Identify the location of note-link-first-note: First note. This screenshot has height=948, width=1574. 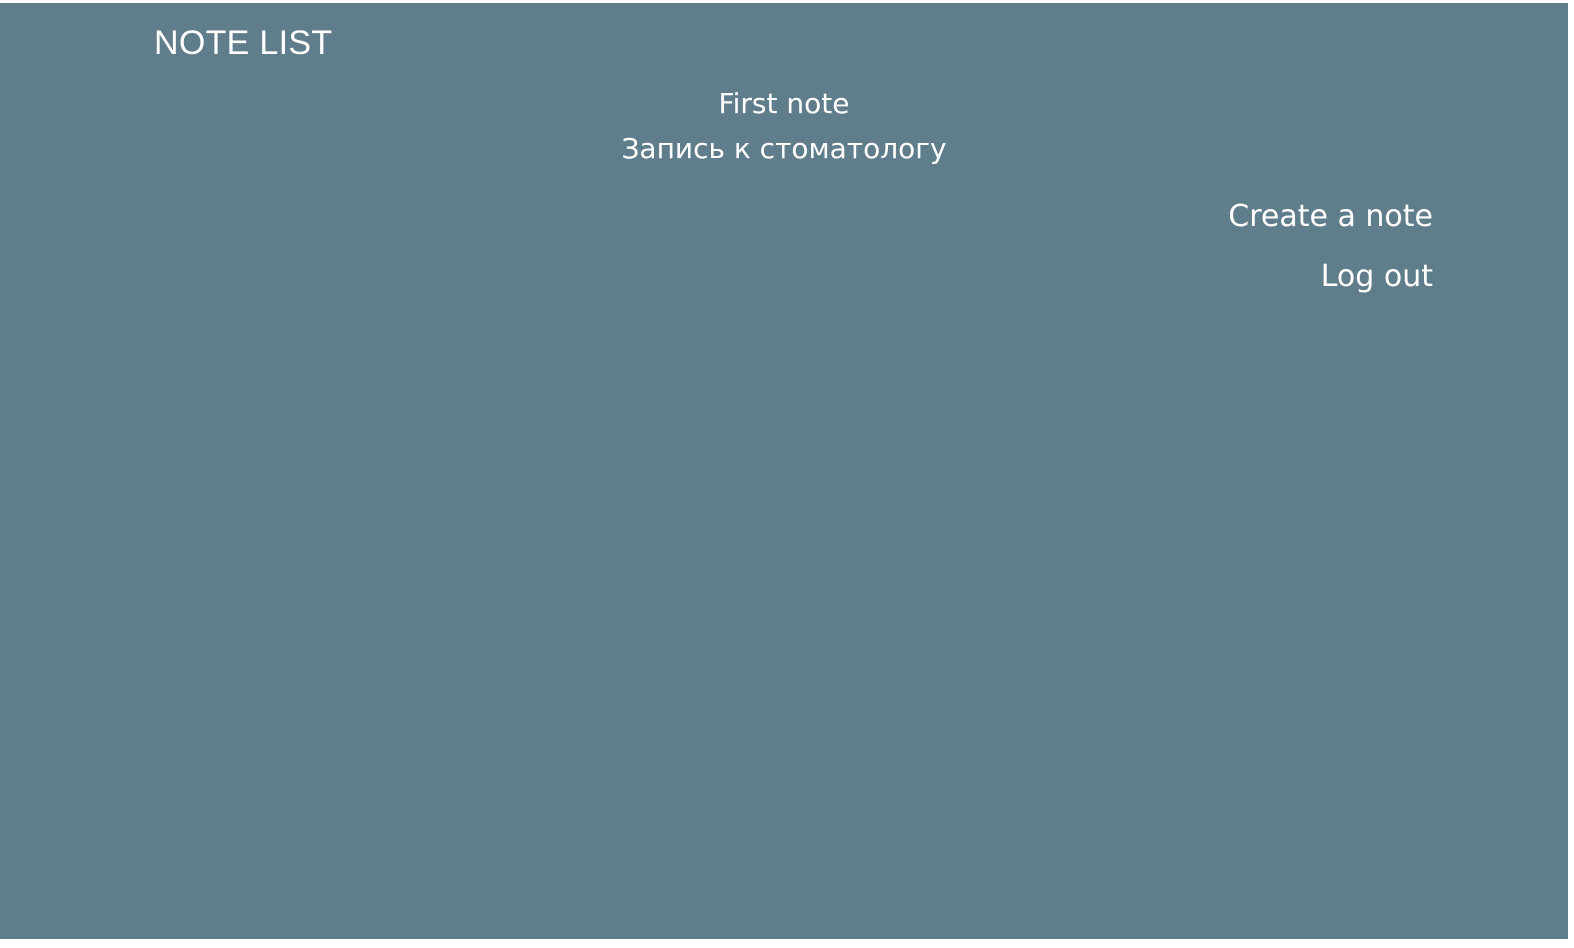
(784, 103).